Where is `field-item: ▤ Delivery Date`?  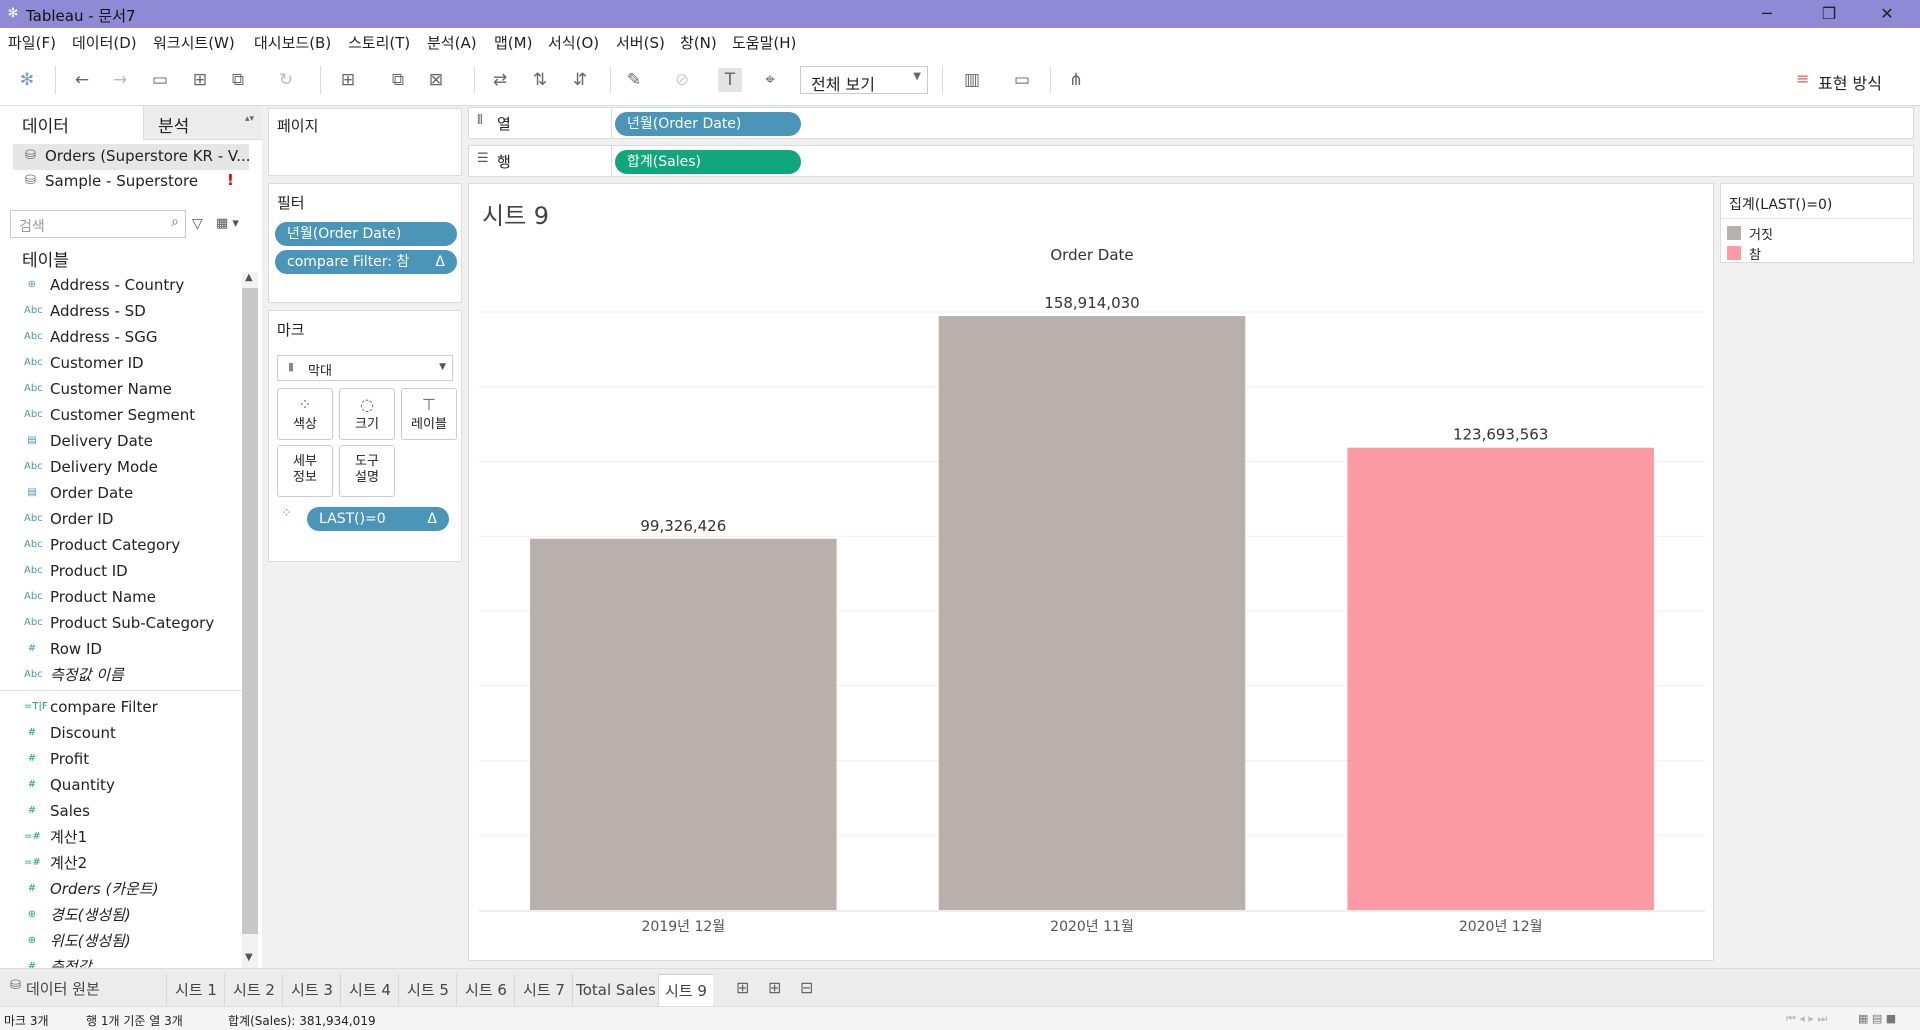 field-item: ▤ Delivery Date is located at coordinates (120, 441).